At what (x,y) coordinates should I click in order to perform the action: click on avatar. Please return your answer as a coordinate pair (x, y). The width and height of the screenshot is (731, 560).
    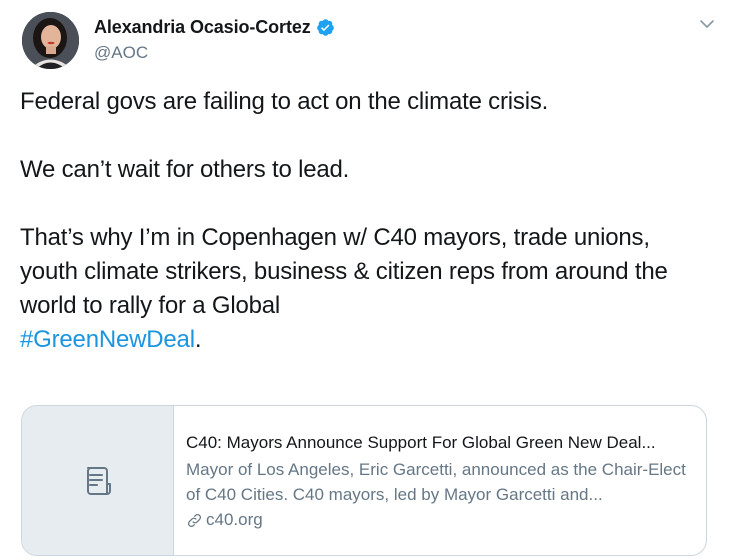
    Looking at the image, I should click on (50, 40).